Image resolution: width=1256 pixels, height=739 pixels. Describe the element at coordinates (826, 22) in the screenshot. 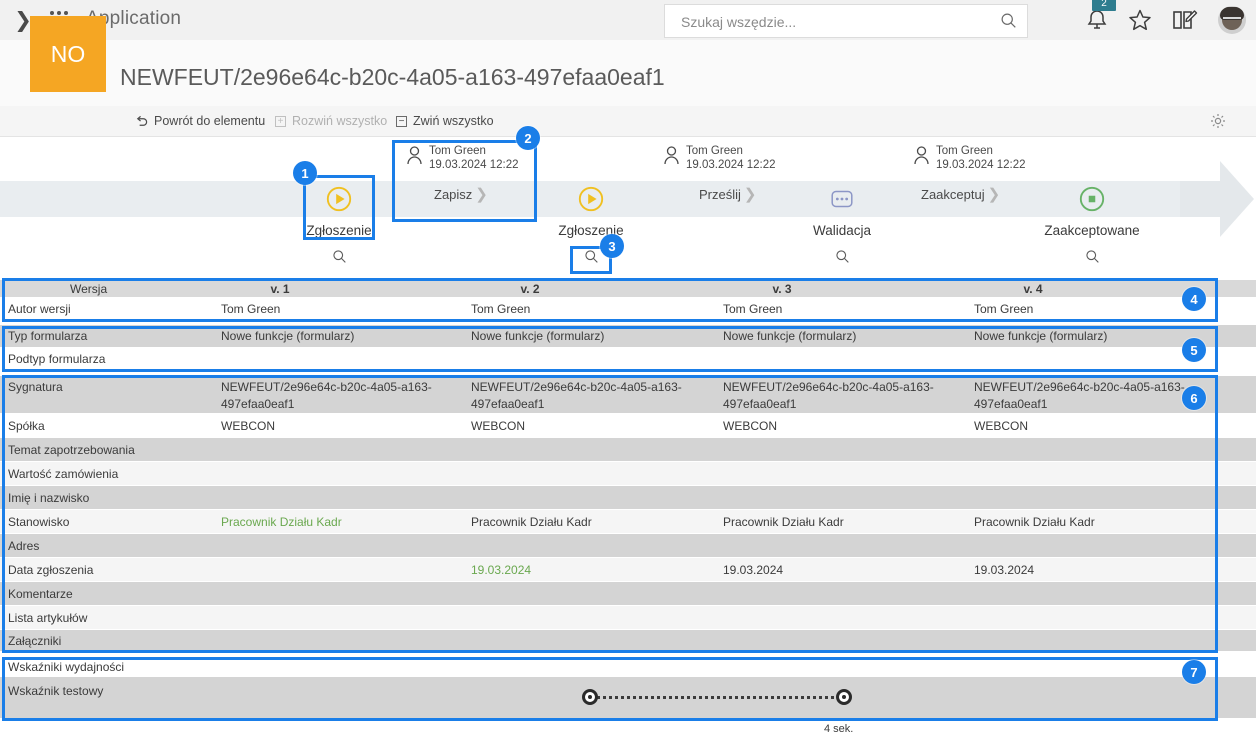

I see `search-input` at that location.